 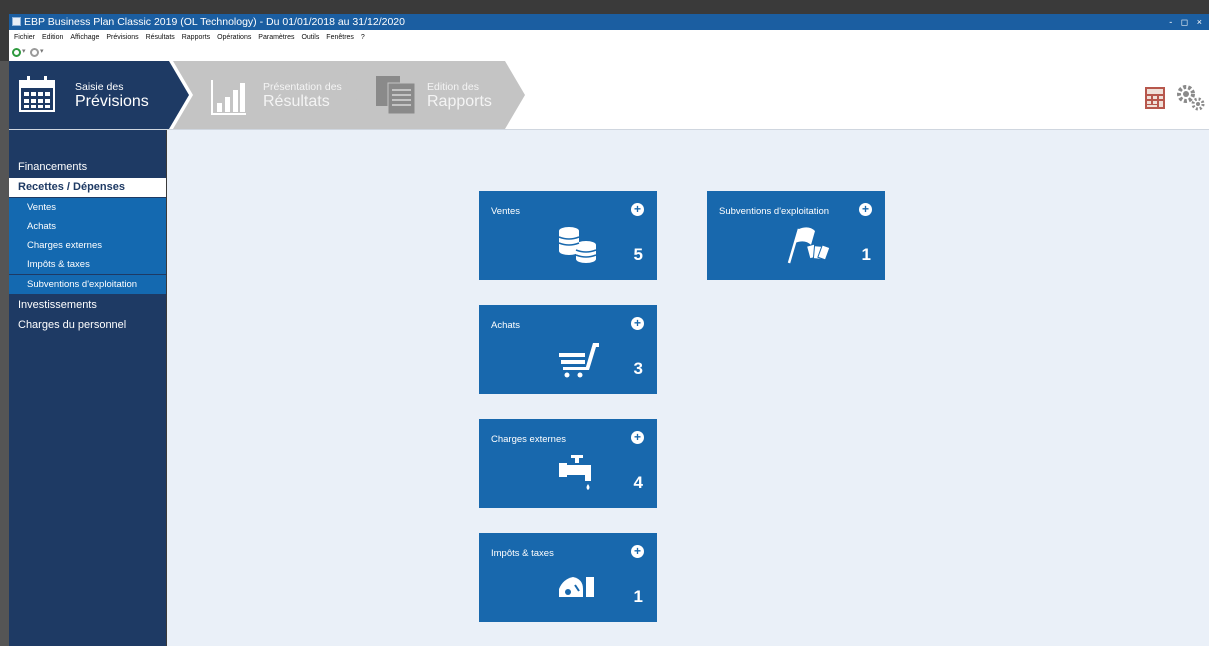 I want to click on step-big-label: Rapports, so click(x=459, y=101).